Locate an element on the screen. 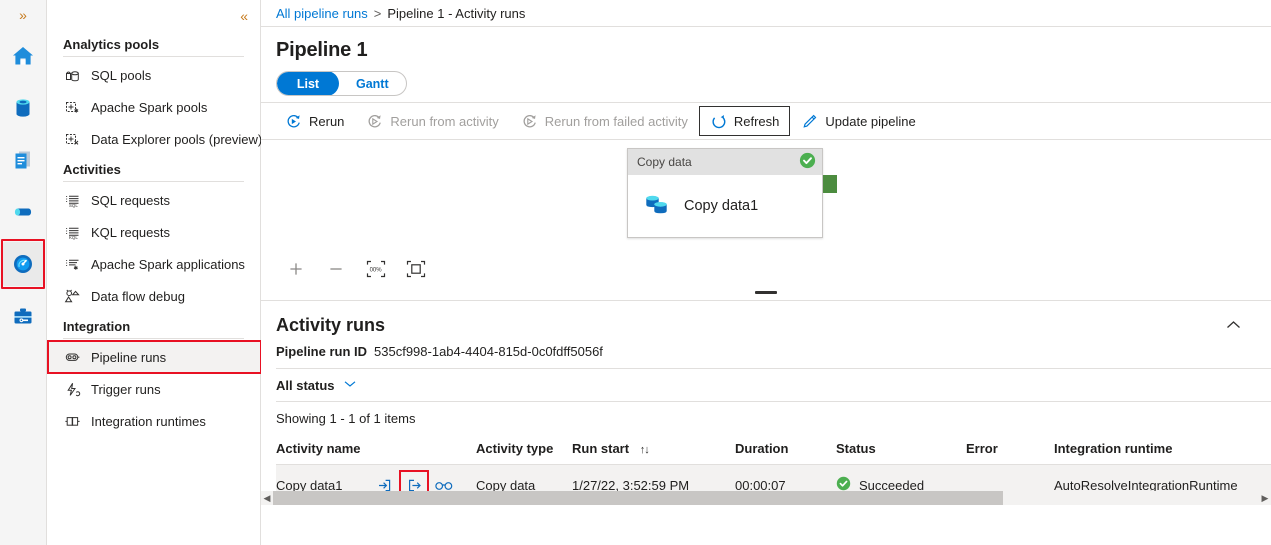 The width and height of the screenshot is (1271, 545). integration-runtimes-icon is located at coordinates (72, 421).